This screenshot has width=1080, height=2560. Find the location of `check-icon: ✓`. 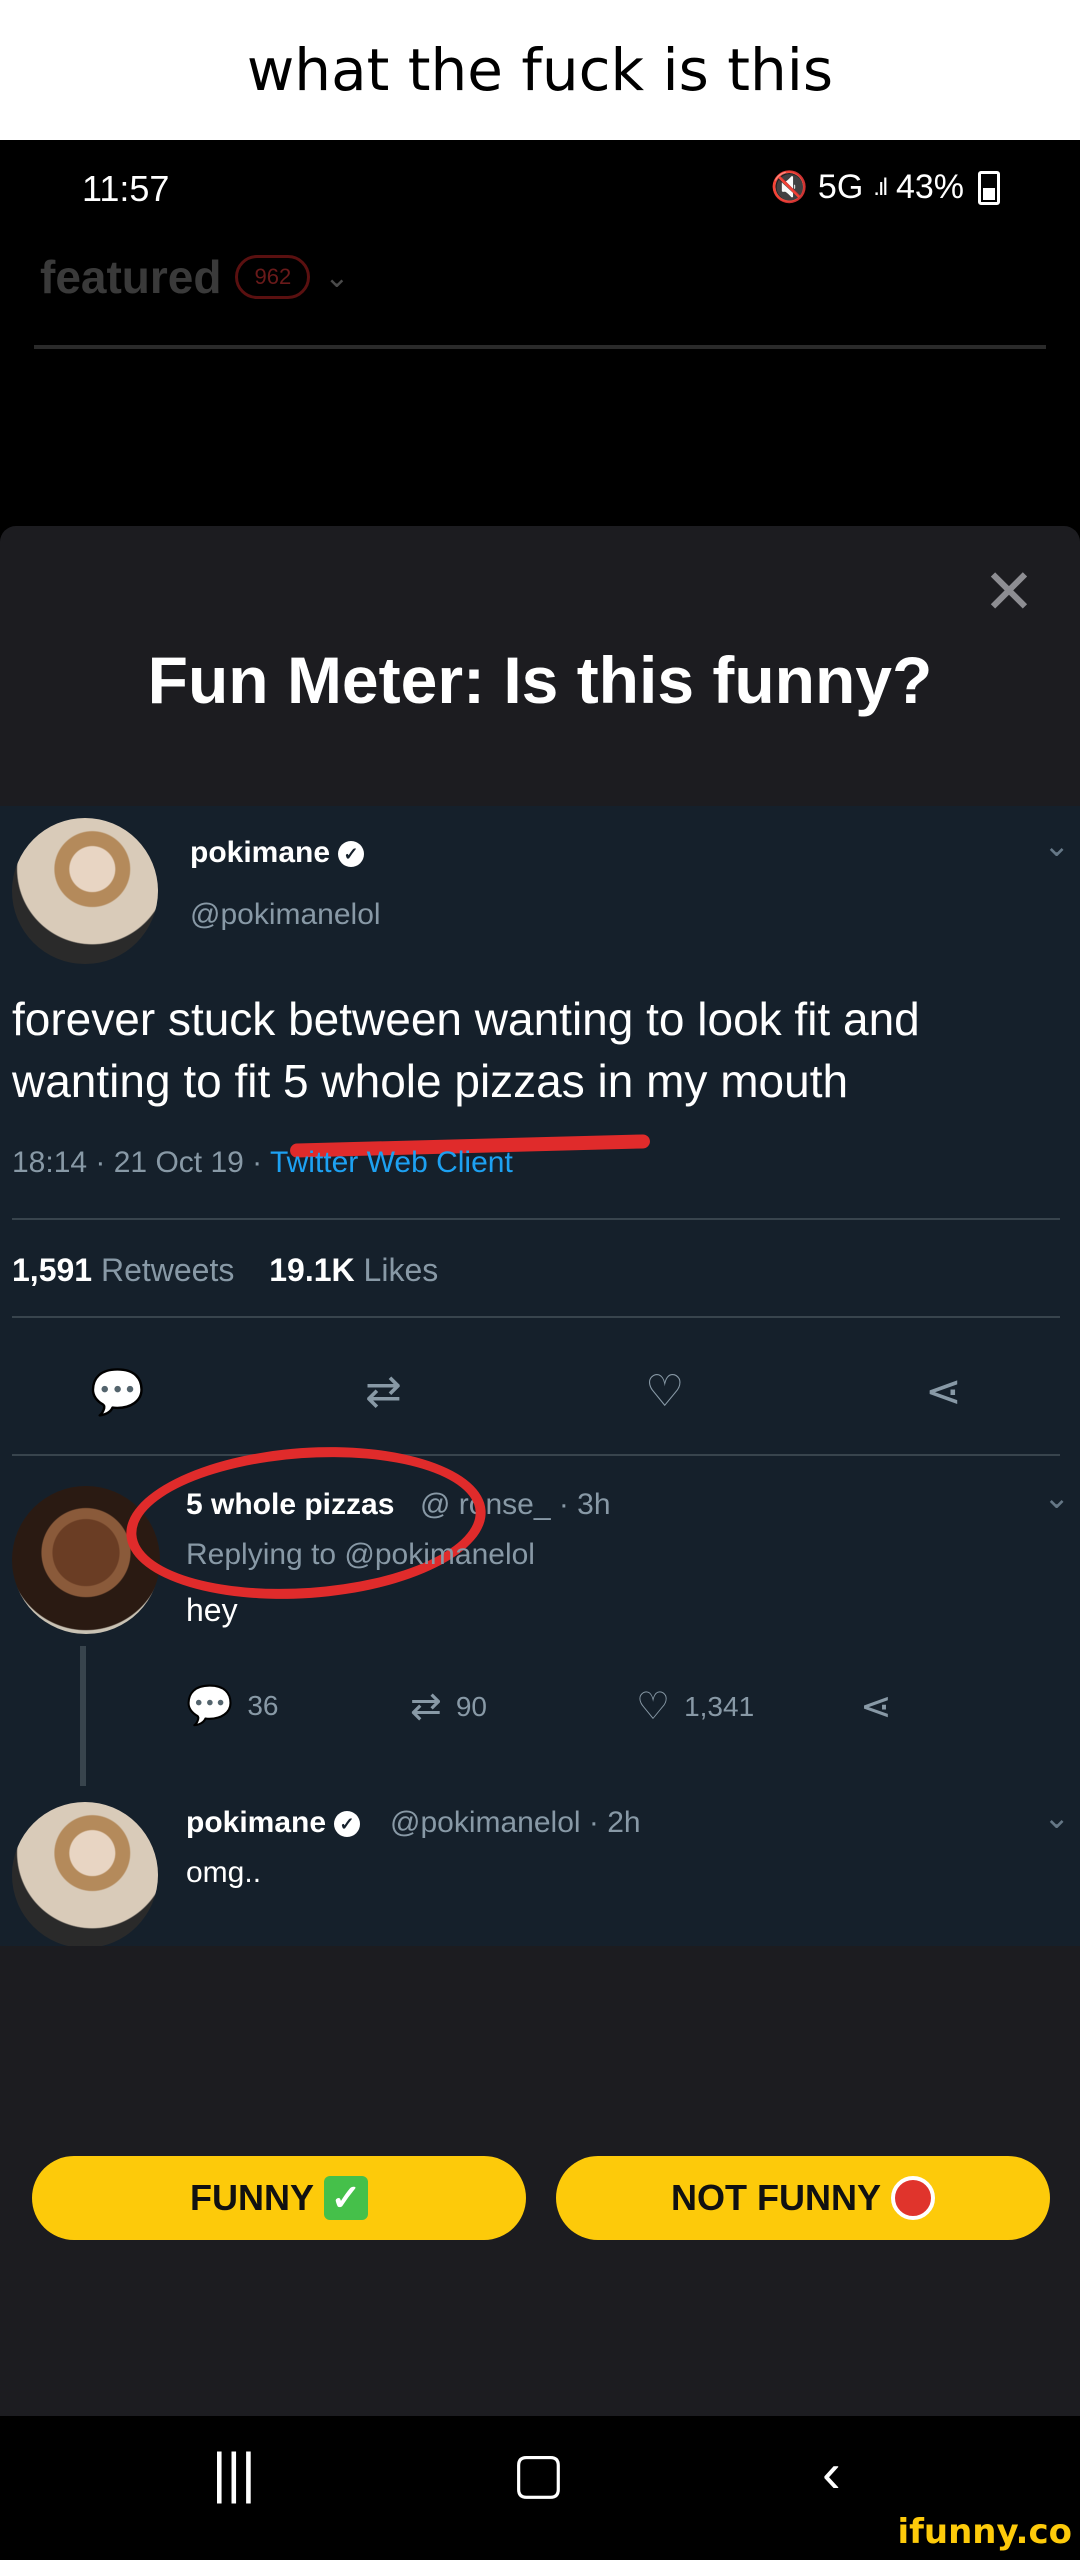

check-icon: ✓ is located at coordinates (346, 2198).